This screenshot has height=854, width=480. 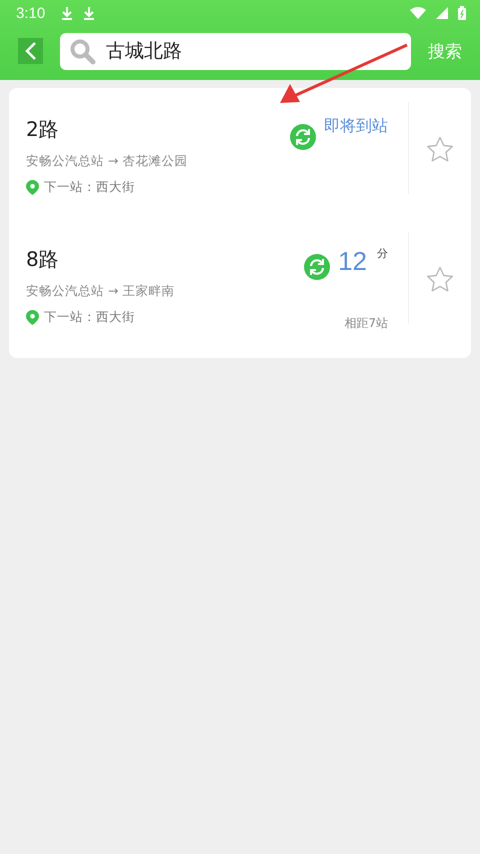 I want to click on status-time: 3:10, so click(x=31, y=13).